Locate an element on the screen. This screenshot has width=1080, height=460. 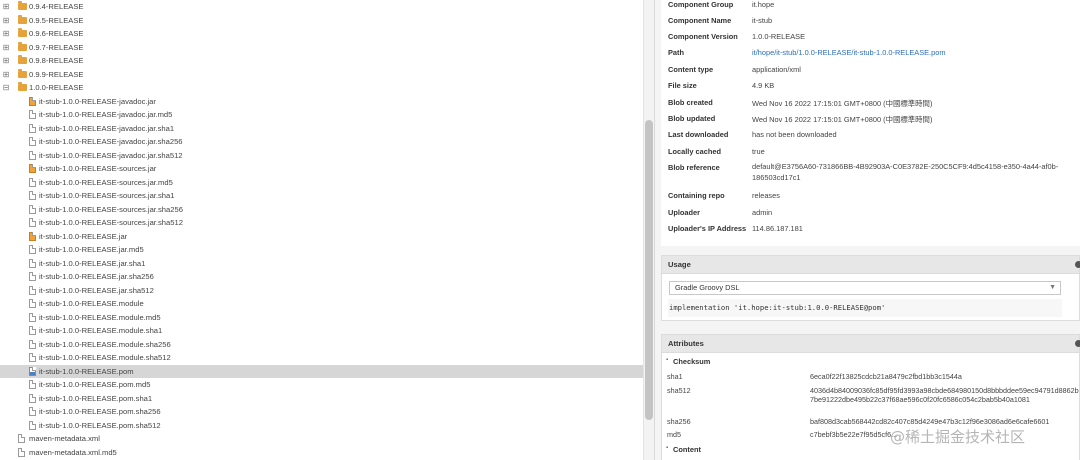
collapse-icon: ⊟ is located at coordinates (6, 88).